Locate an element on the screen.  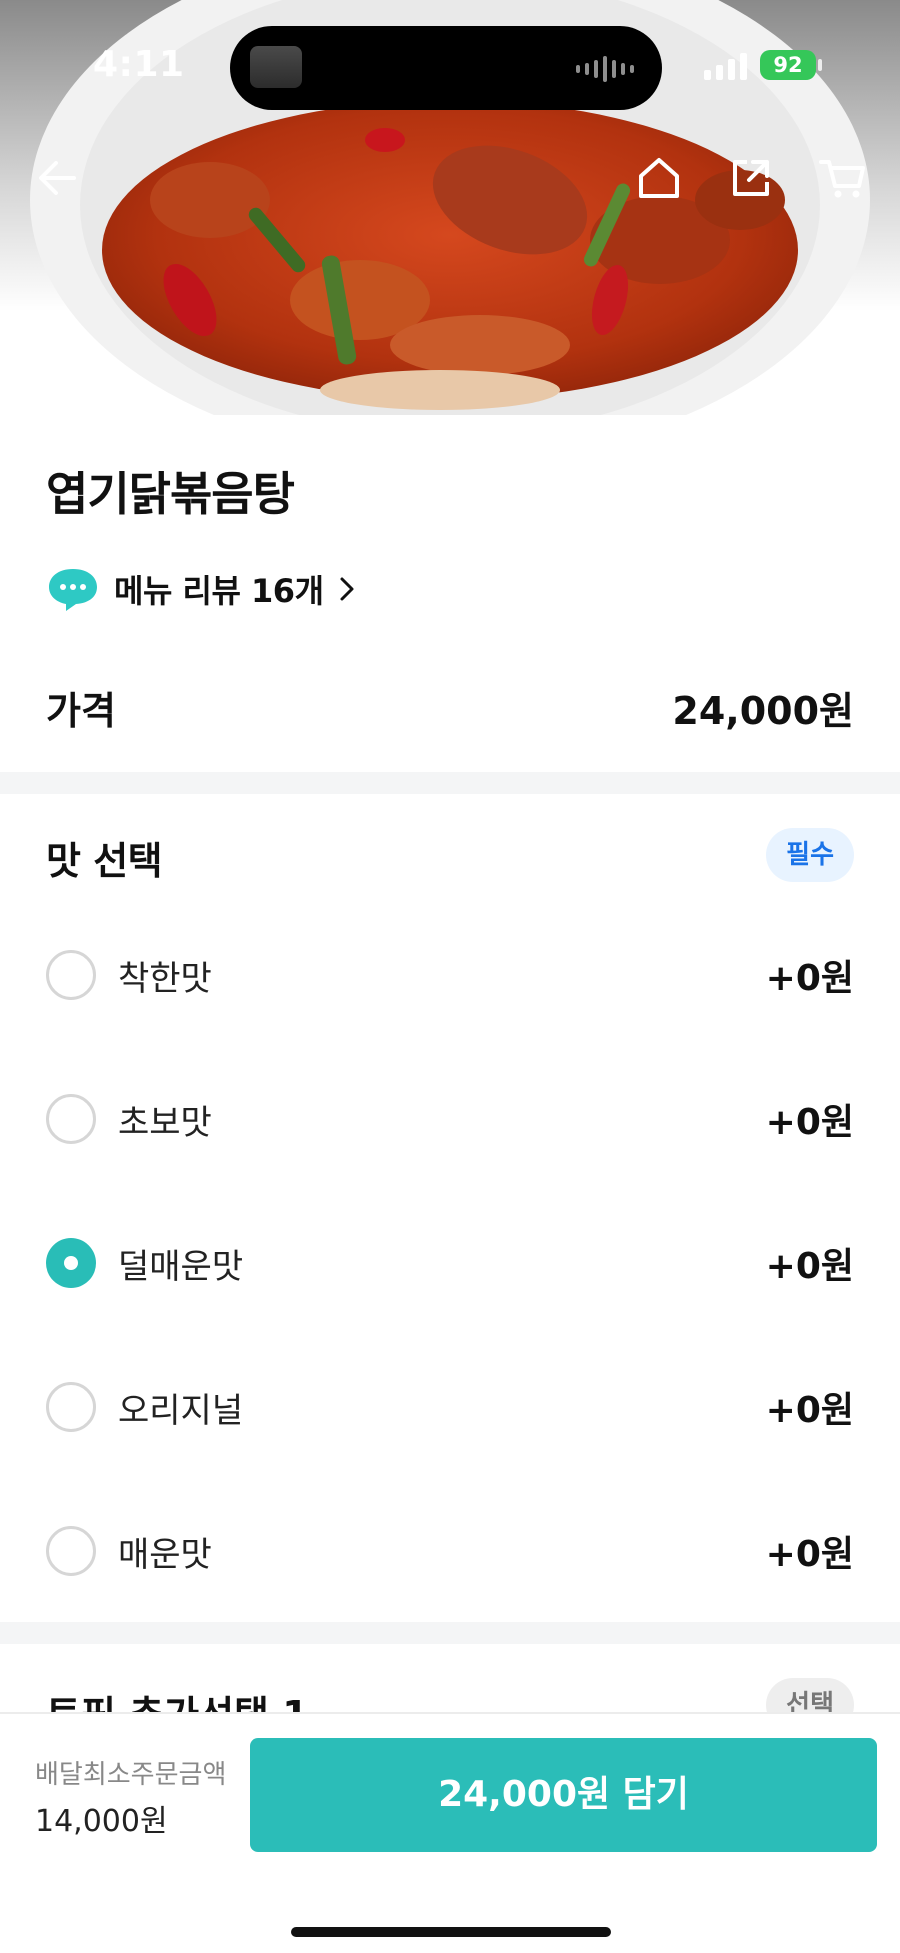
cart-button is located at coordinates (843, 178).